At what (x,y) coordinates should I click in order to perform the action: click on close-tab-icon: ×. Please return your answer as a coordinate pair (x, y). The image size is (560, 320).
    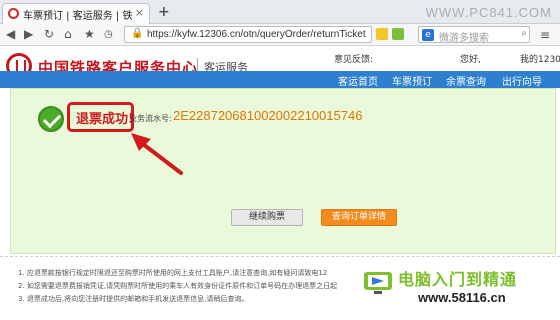
    Looking at the image, I should click on (139, 12).